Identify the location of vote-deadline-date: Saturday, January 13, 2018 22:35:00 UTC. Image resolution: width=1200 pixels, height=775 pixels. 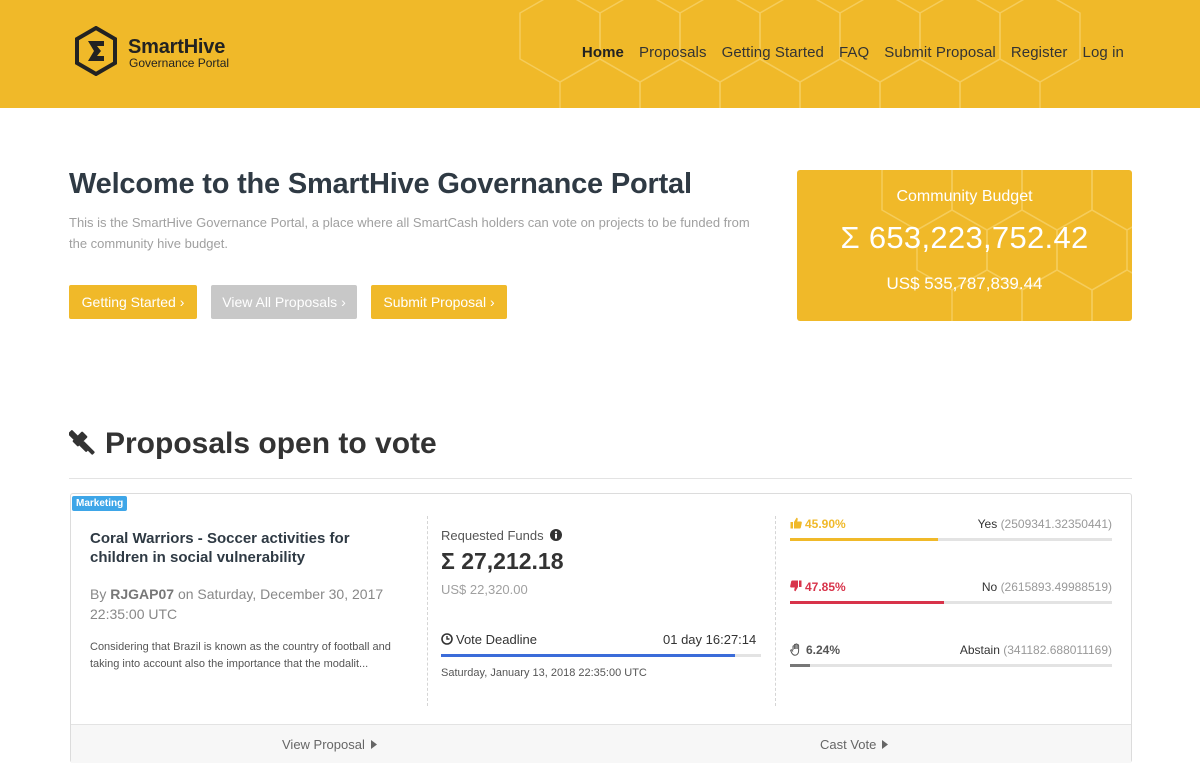
(544, 673).